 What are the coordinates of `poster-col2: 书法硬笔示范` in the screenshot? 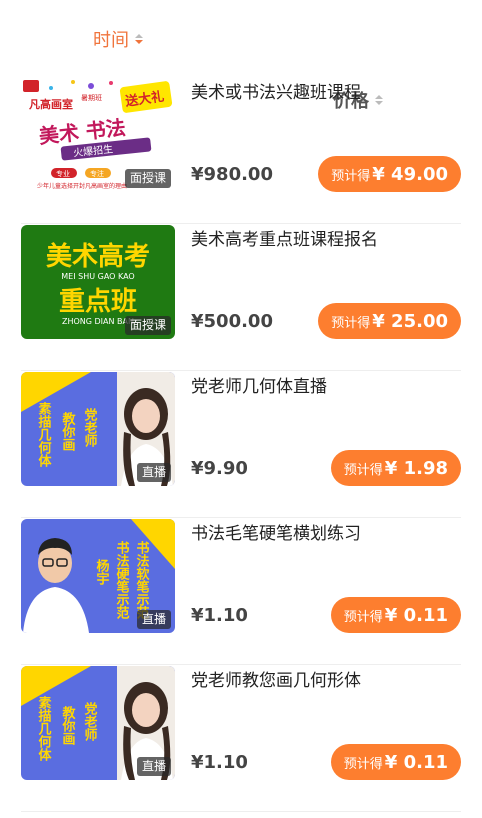 It's located at (122, 580).